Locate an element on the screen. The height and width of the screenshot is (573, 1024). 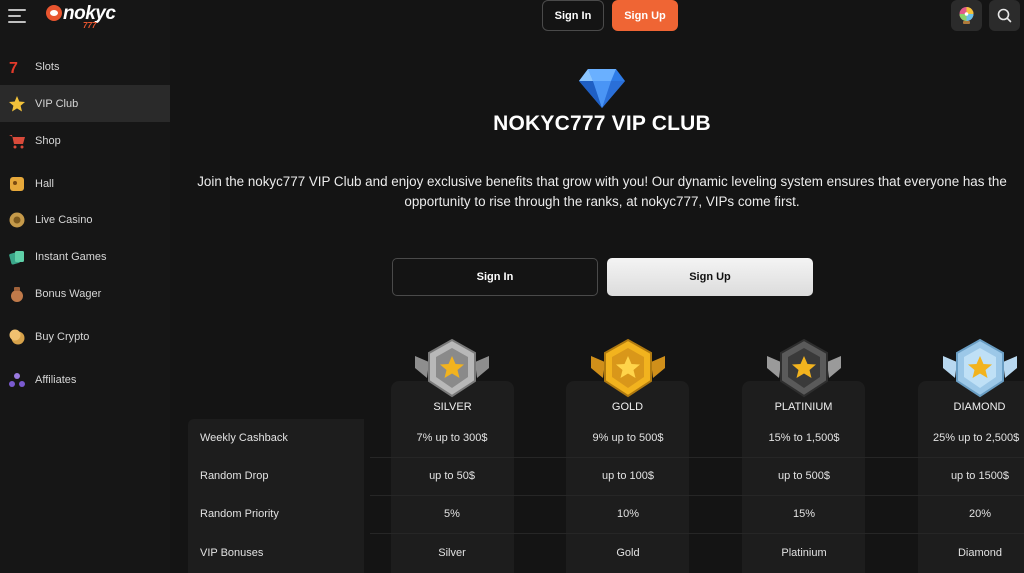
logo-eye-icon is located at coordinates (54, 13).